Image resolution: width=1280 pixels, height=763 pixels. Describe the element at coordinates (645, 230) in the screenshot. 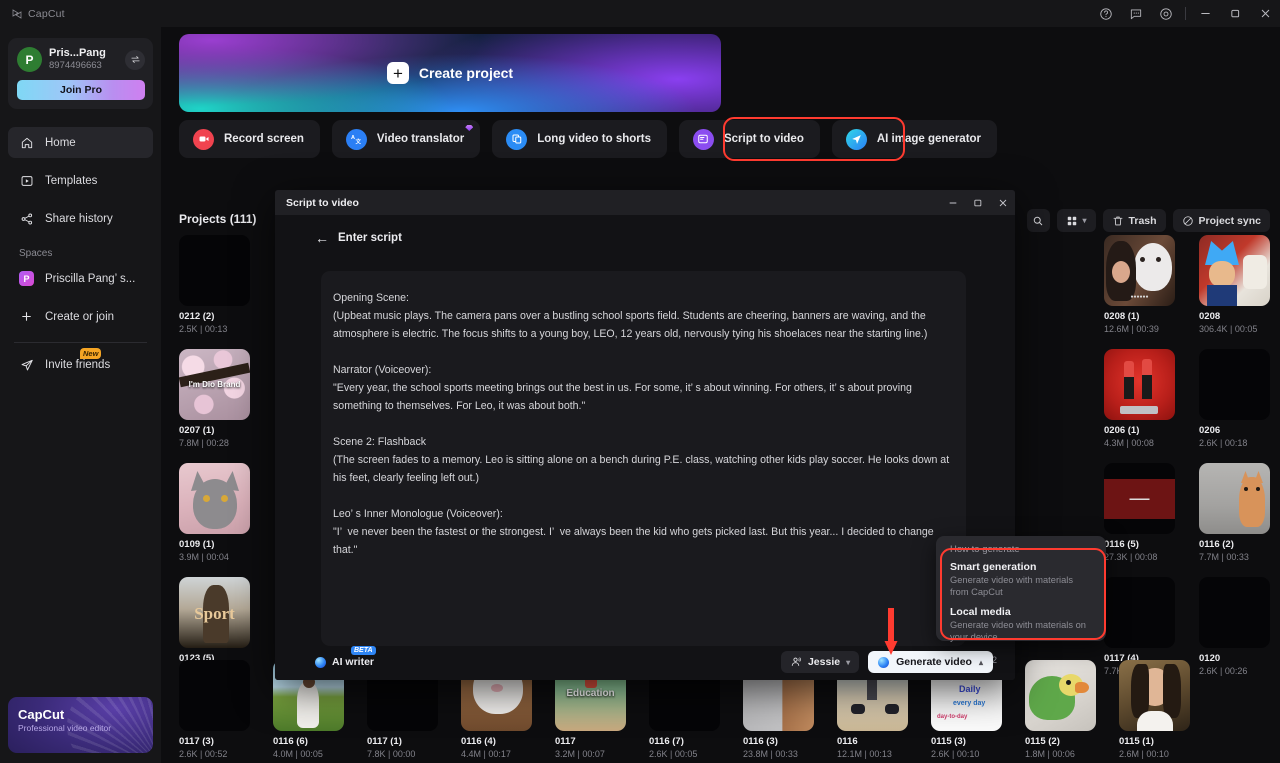

I see `dialog-back-row: ← Enter script` at that location.